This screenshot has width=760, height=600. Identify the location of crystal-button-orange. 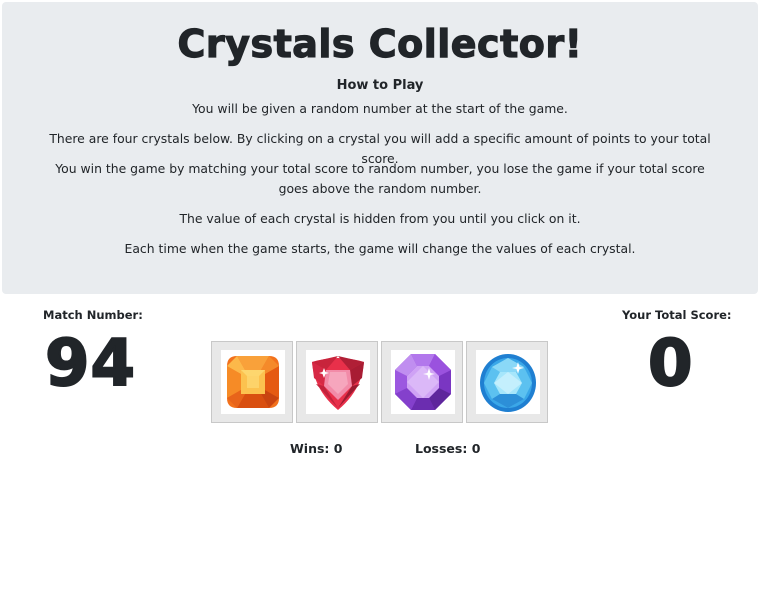
(252, 382).